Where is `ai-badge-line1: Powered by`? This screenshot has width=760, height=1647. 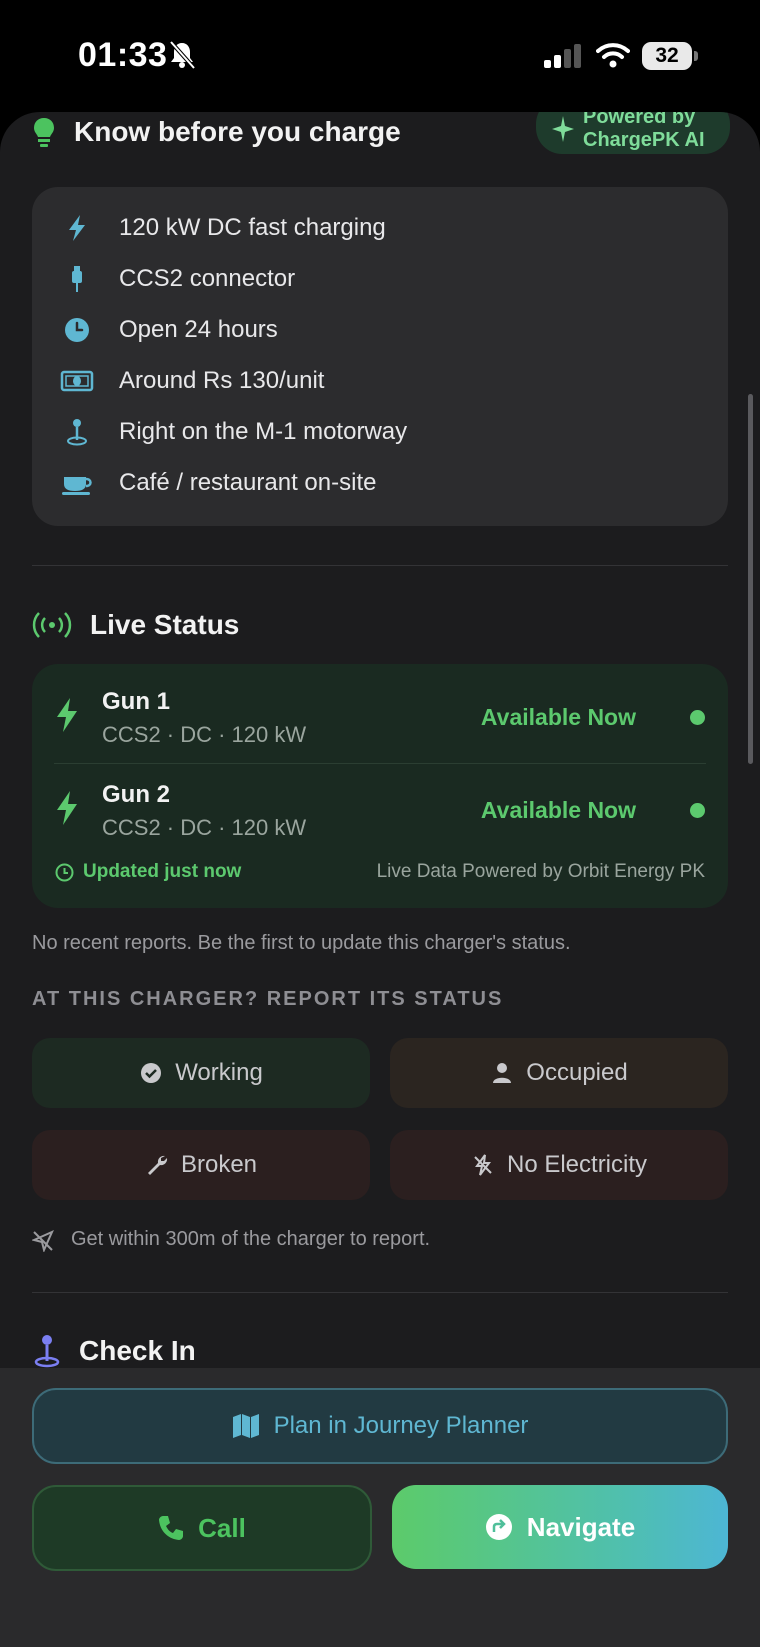
ai-badge-line1: Powered by is located at coordinates (639, 120).